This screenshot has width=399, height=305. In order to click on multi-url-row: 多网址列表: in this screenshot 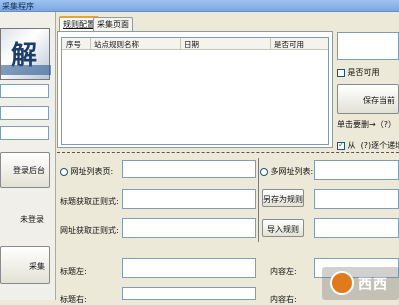, I will do `click(286, 171)`.